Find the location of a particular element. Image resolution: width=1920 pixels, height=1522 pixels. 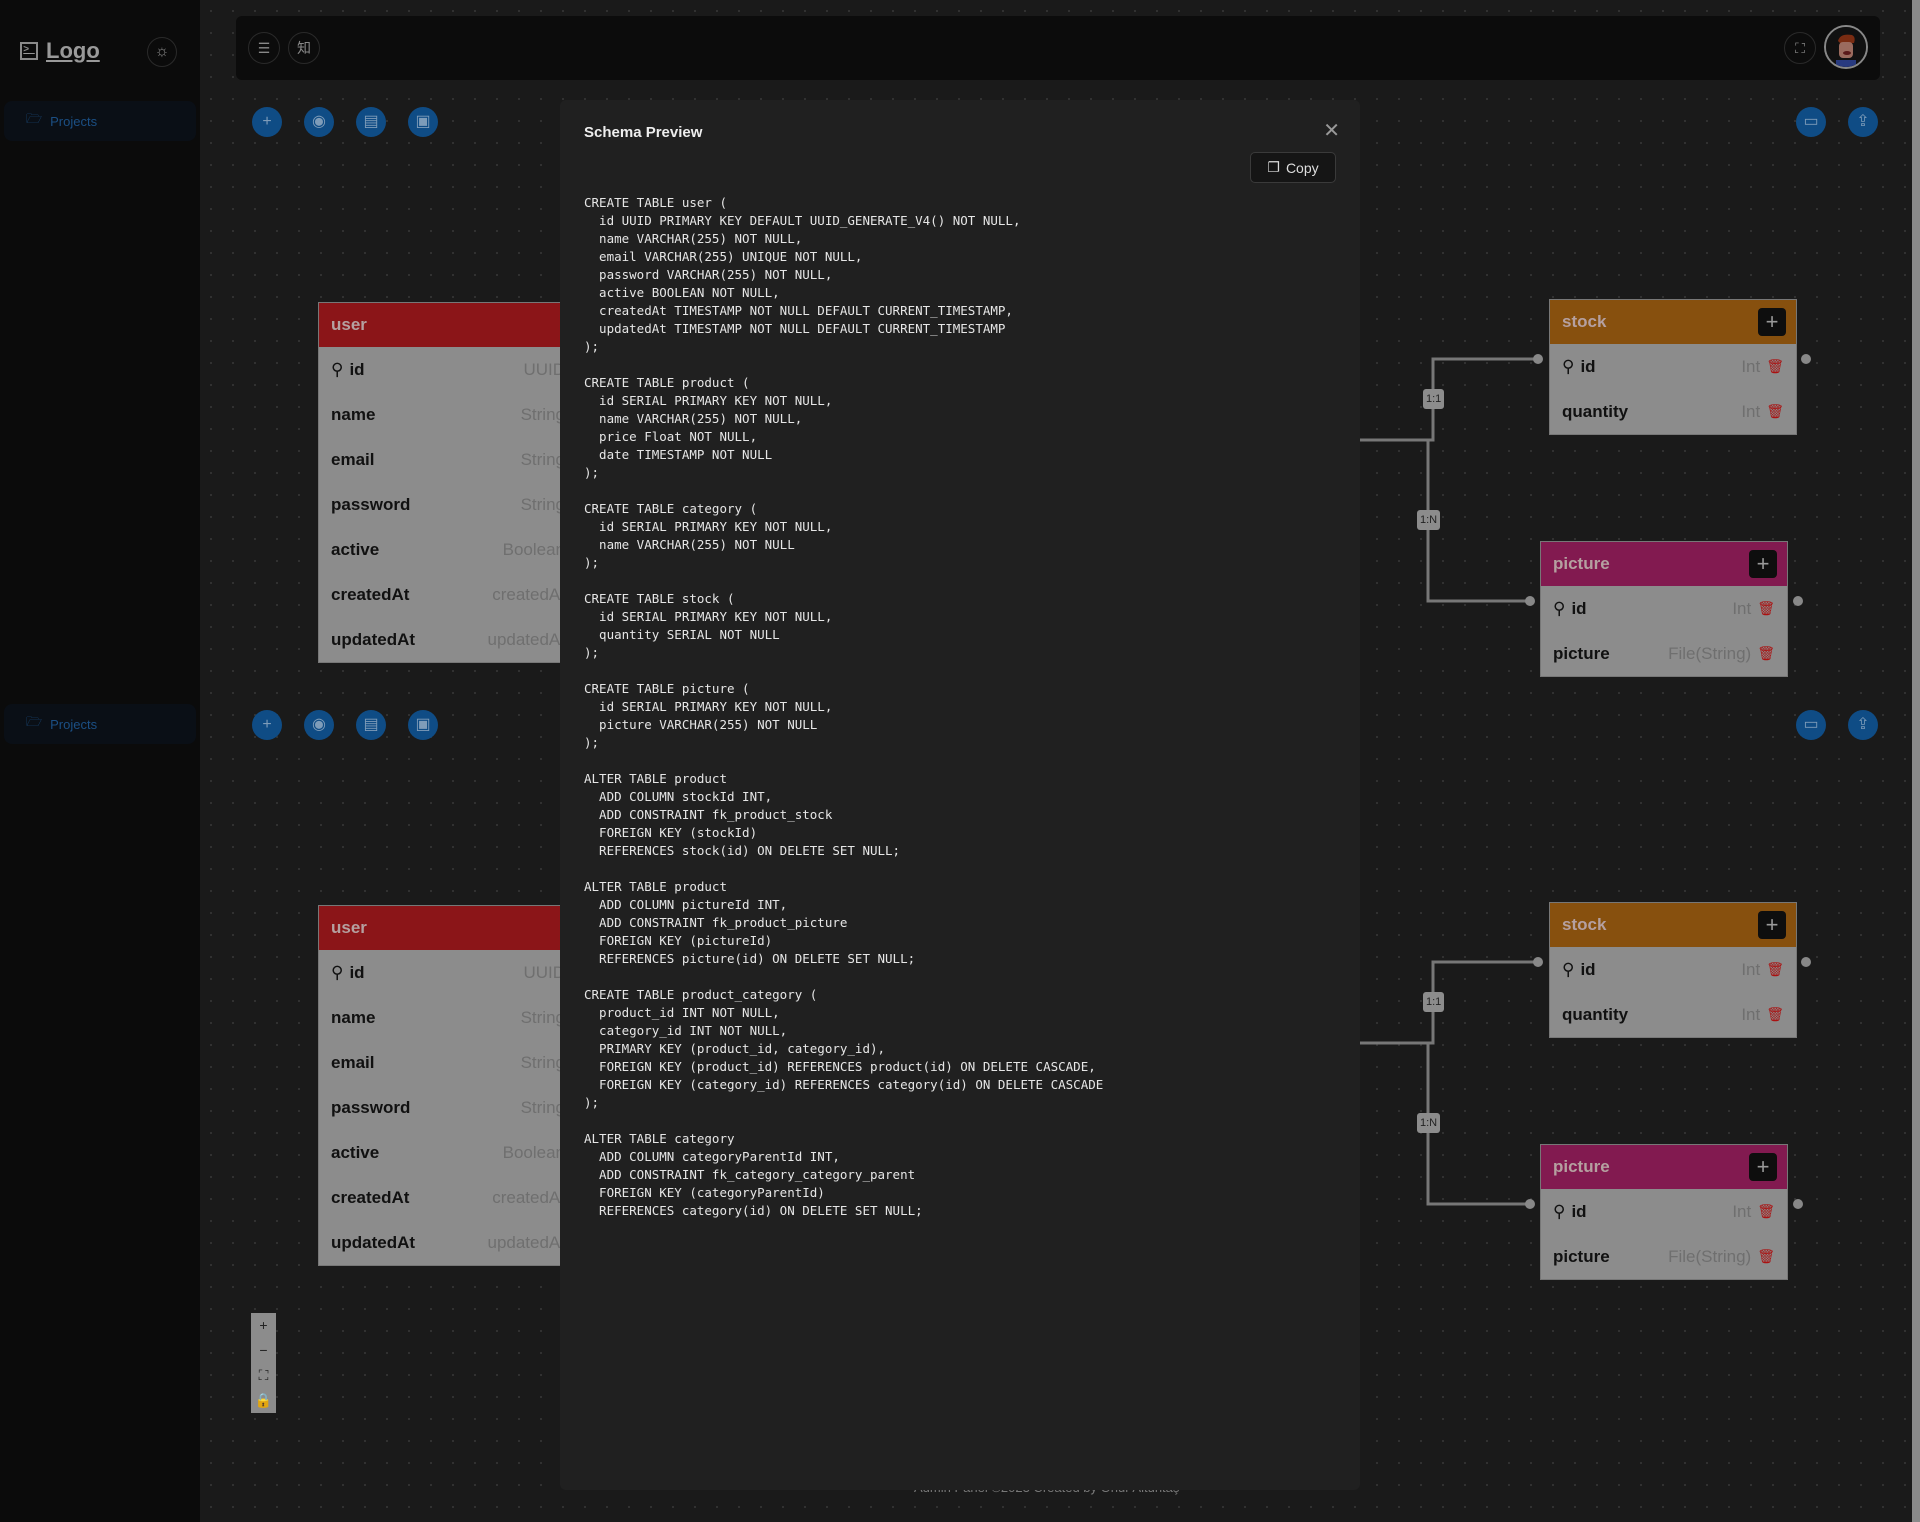

field-name: name is located at coordinates (353, 414).